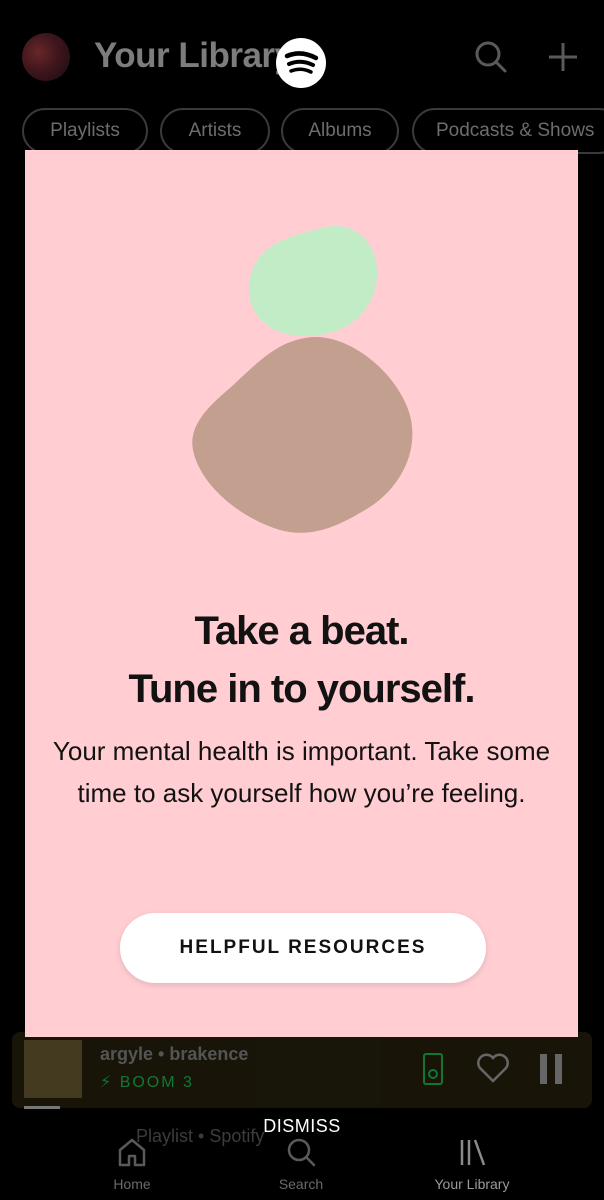 The height and width of the screenshot is (1200, 604). What do you see at coordinates (301, 631) in the screenshot?
I see `headline-line-1: Take a beat.` at bounding box center [301, 631].